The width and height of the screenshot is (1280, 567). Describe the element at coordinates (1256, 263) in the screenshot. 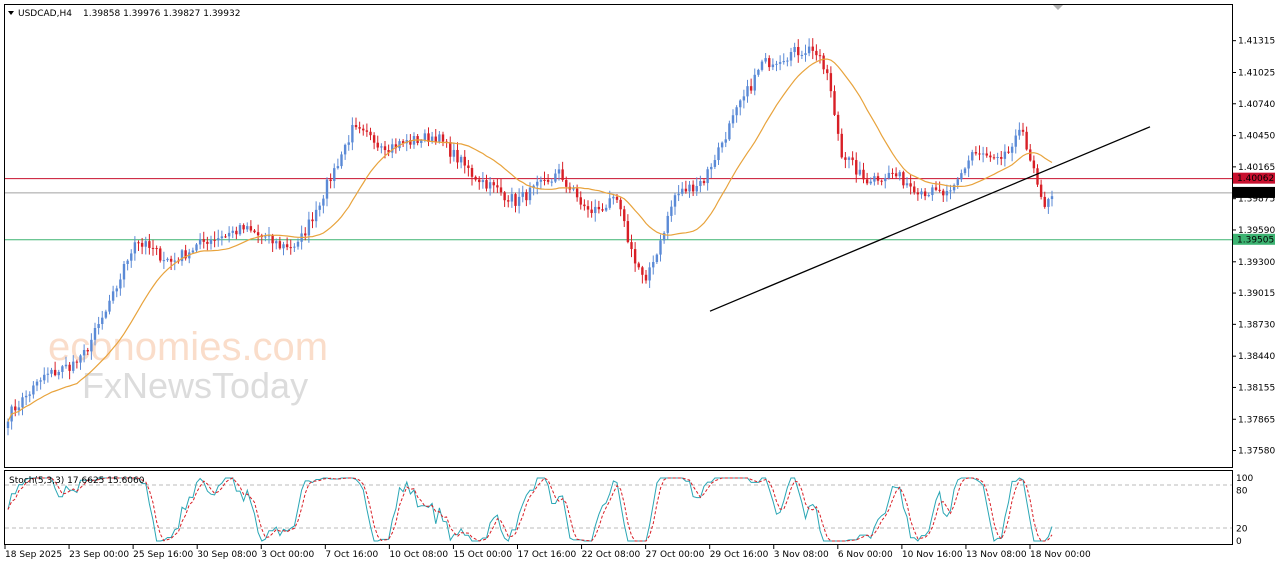

I see `price-tick-label: 1.39300` at that location.